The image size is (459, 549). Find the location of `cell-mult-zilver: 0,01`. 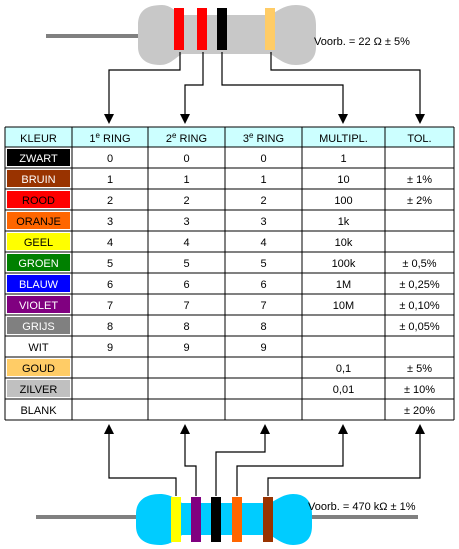

cell-mult-zilver: 0,01 is located at coordinates (343, 390).